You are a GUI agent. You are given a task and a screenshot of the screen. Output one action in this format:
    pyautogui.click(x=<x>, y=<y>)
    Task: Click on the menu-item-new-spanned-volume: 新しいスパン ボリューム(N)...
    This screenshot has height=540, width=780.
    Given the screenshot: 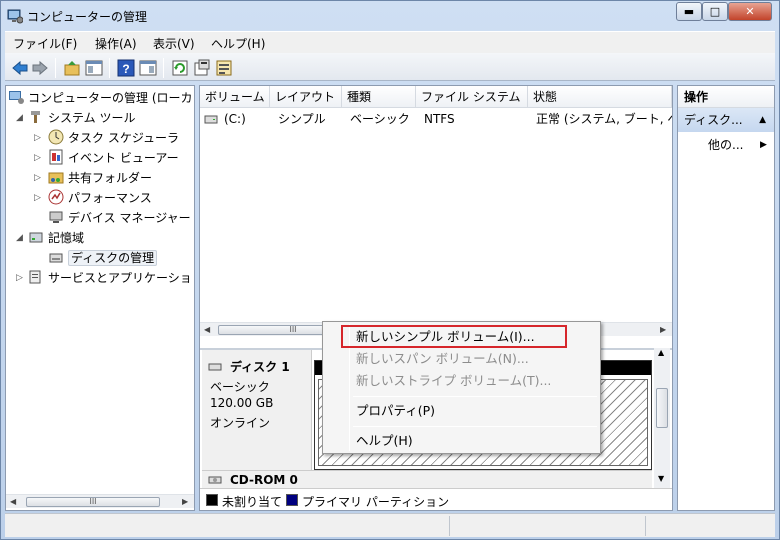 What is the action you would take?
    pyautogui.click(x=442, y=359)
    